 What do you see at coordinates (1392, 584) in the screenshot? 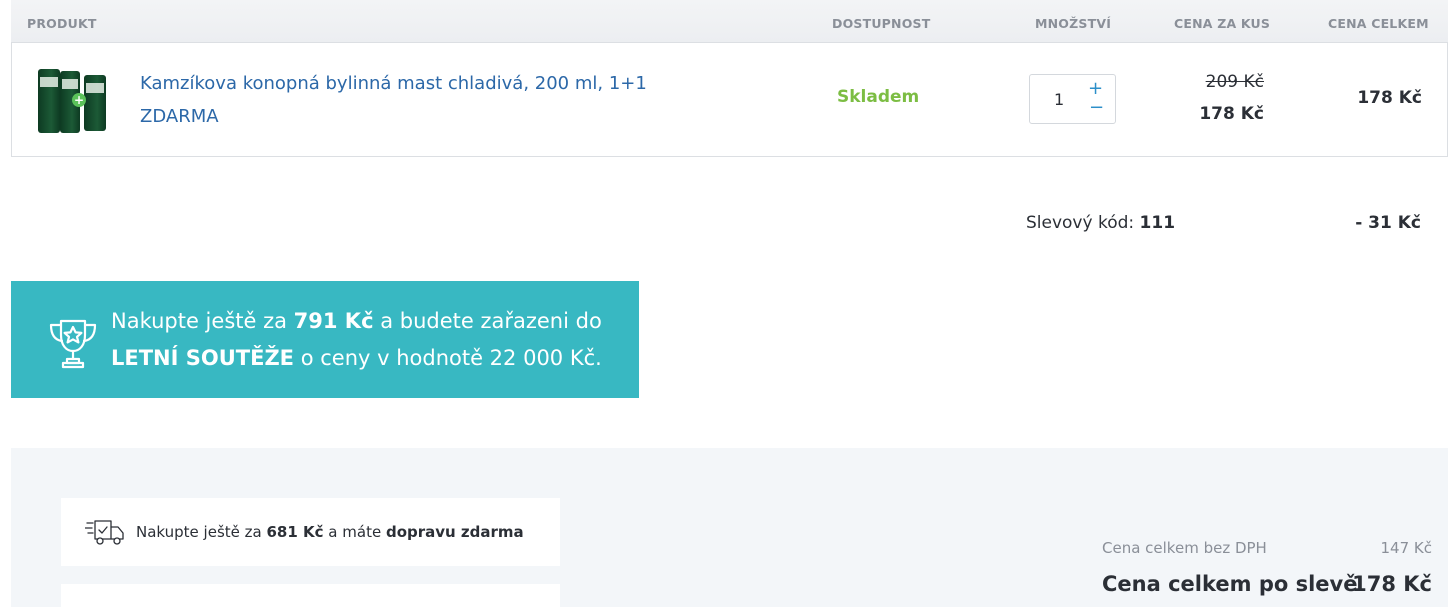
I see `total-after-discount-value: 178 Kč` at bounding box center [1392, 584].